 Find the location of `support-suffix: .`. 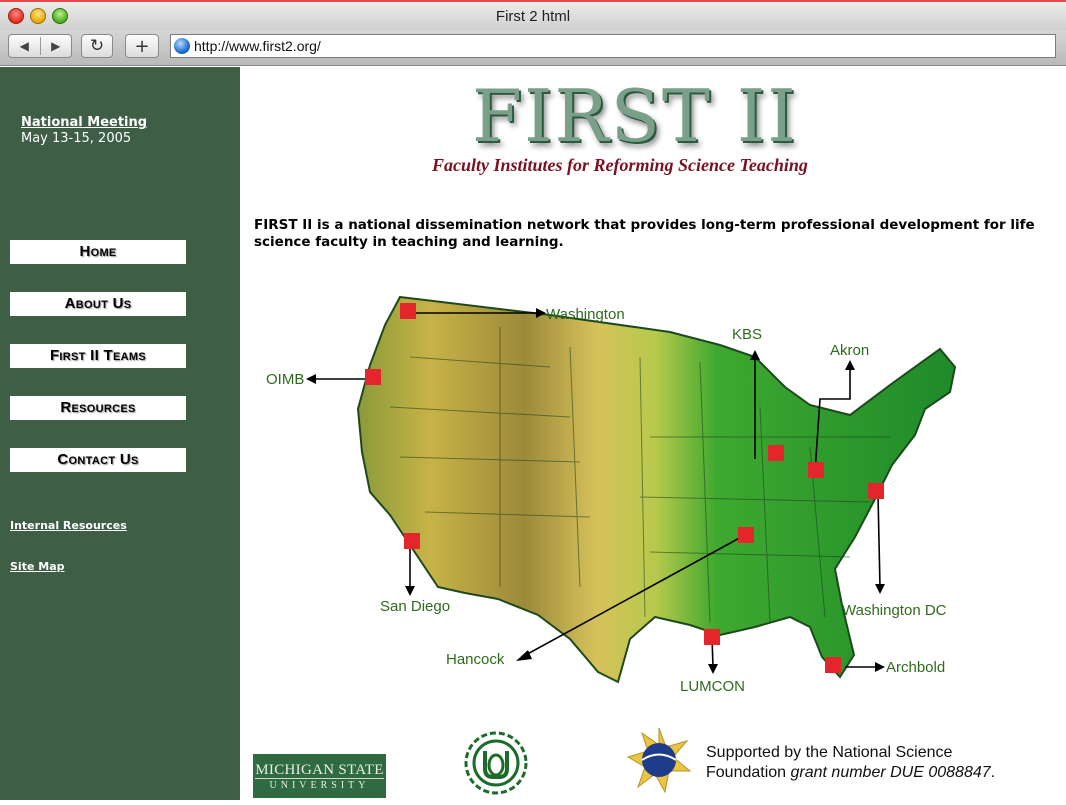

support-suffix: . is located at coordinates (993, 772).